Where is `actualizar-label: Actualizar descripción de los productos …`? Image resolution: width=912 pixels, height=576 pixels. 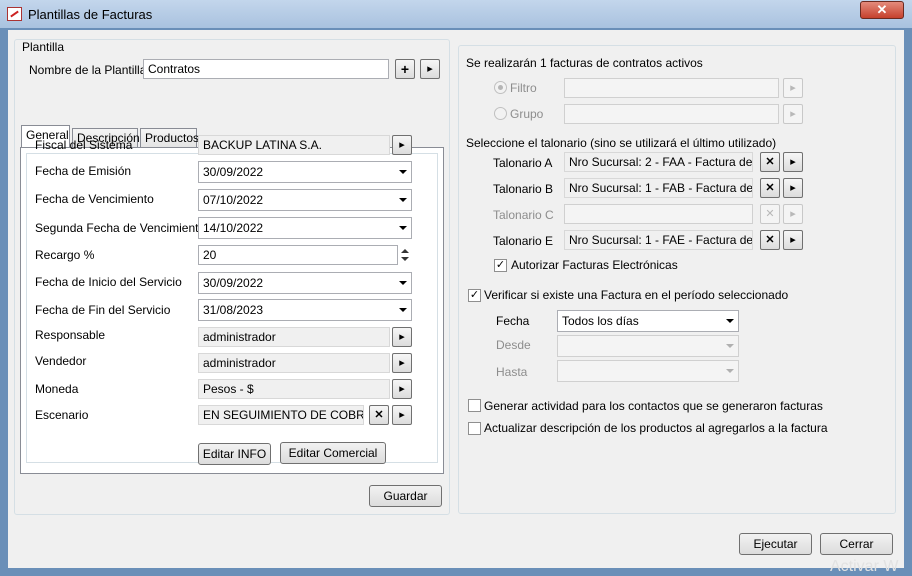 actualizar-label: Actualizar descripción de los productos … is located at coordinates (656, 428).